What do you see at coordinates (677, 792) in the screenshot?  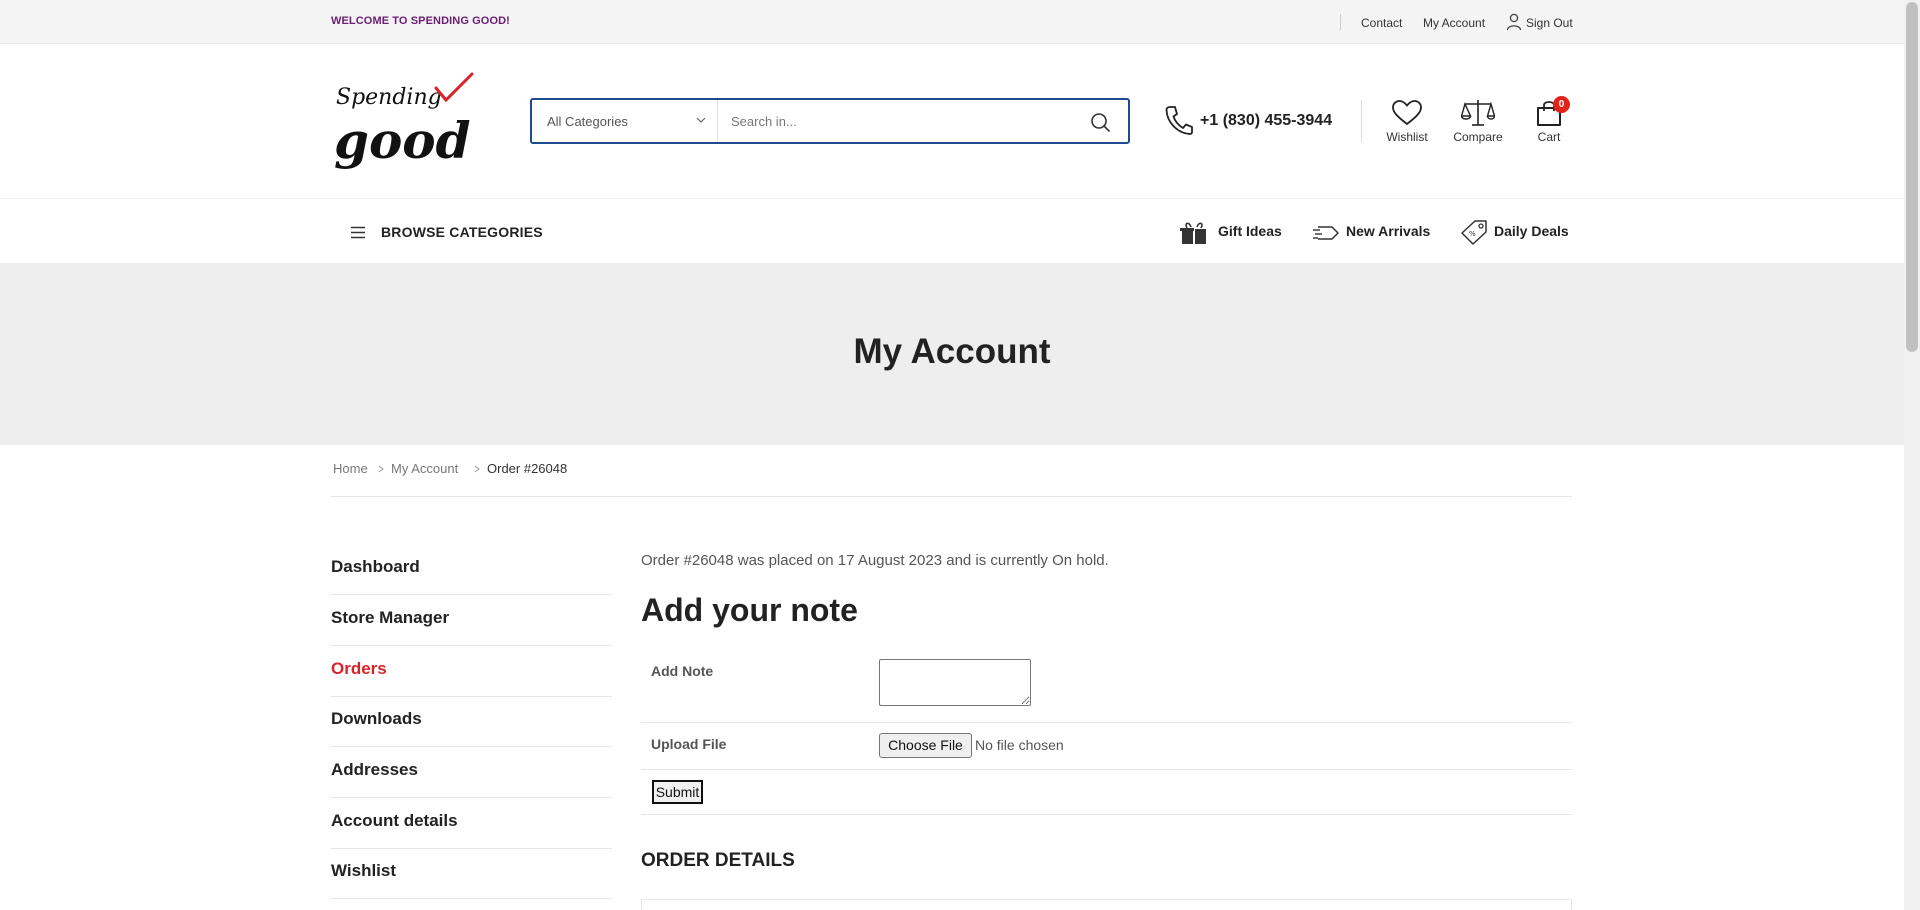 I see `submit-button: Submit` at bounding box center [677, 792].